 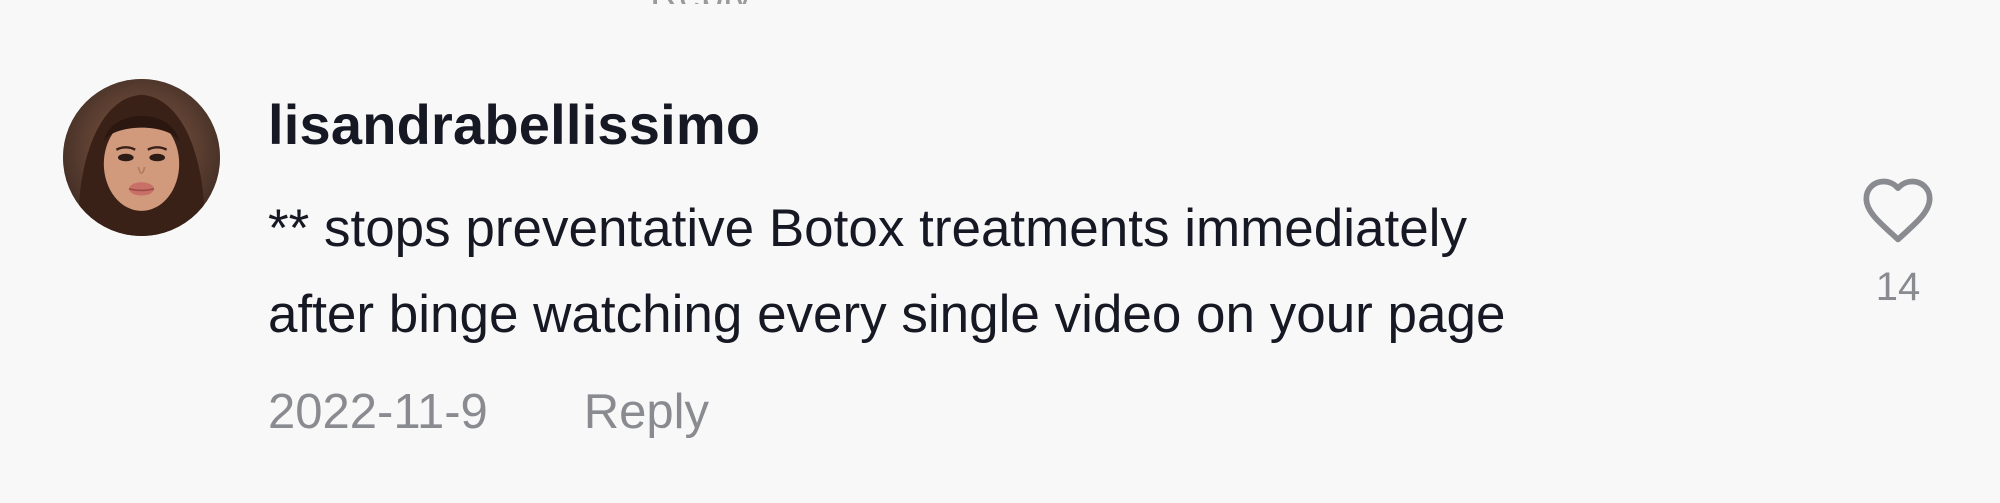 I want to click on reply-button: Reply, so click(x=646, y=412).